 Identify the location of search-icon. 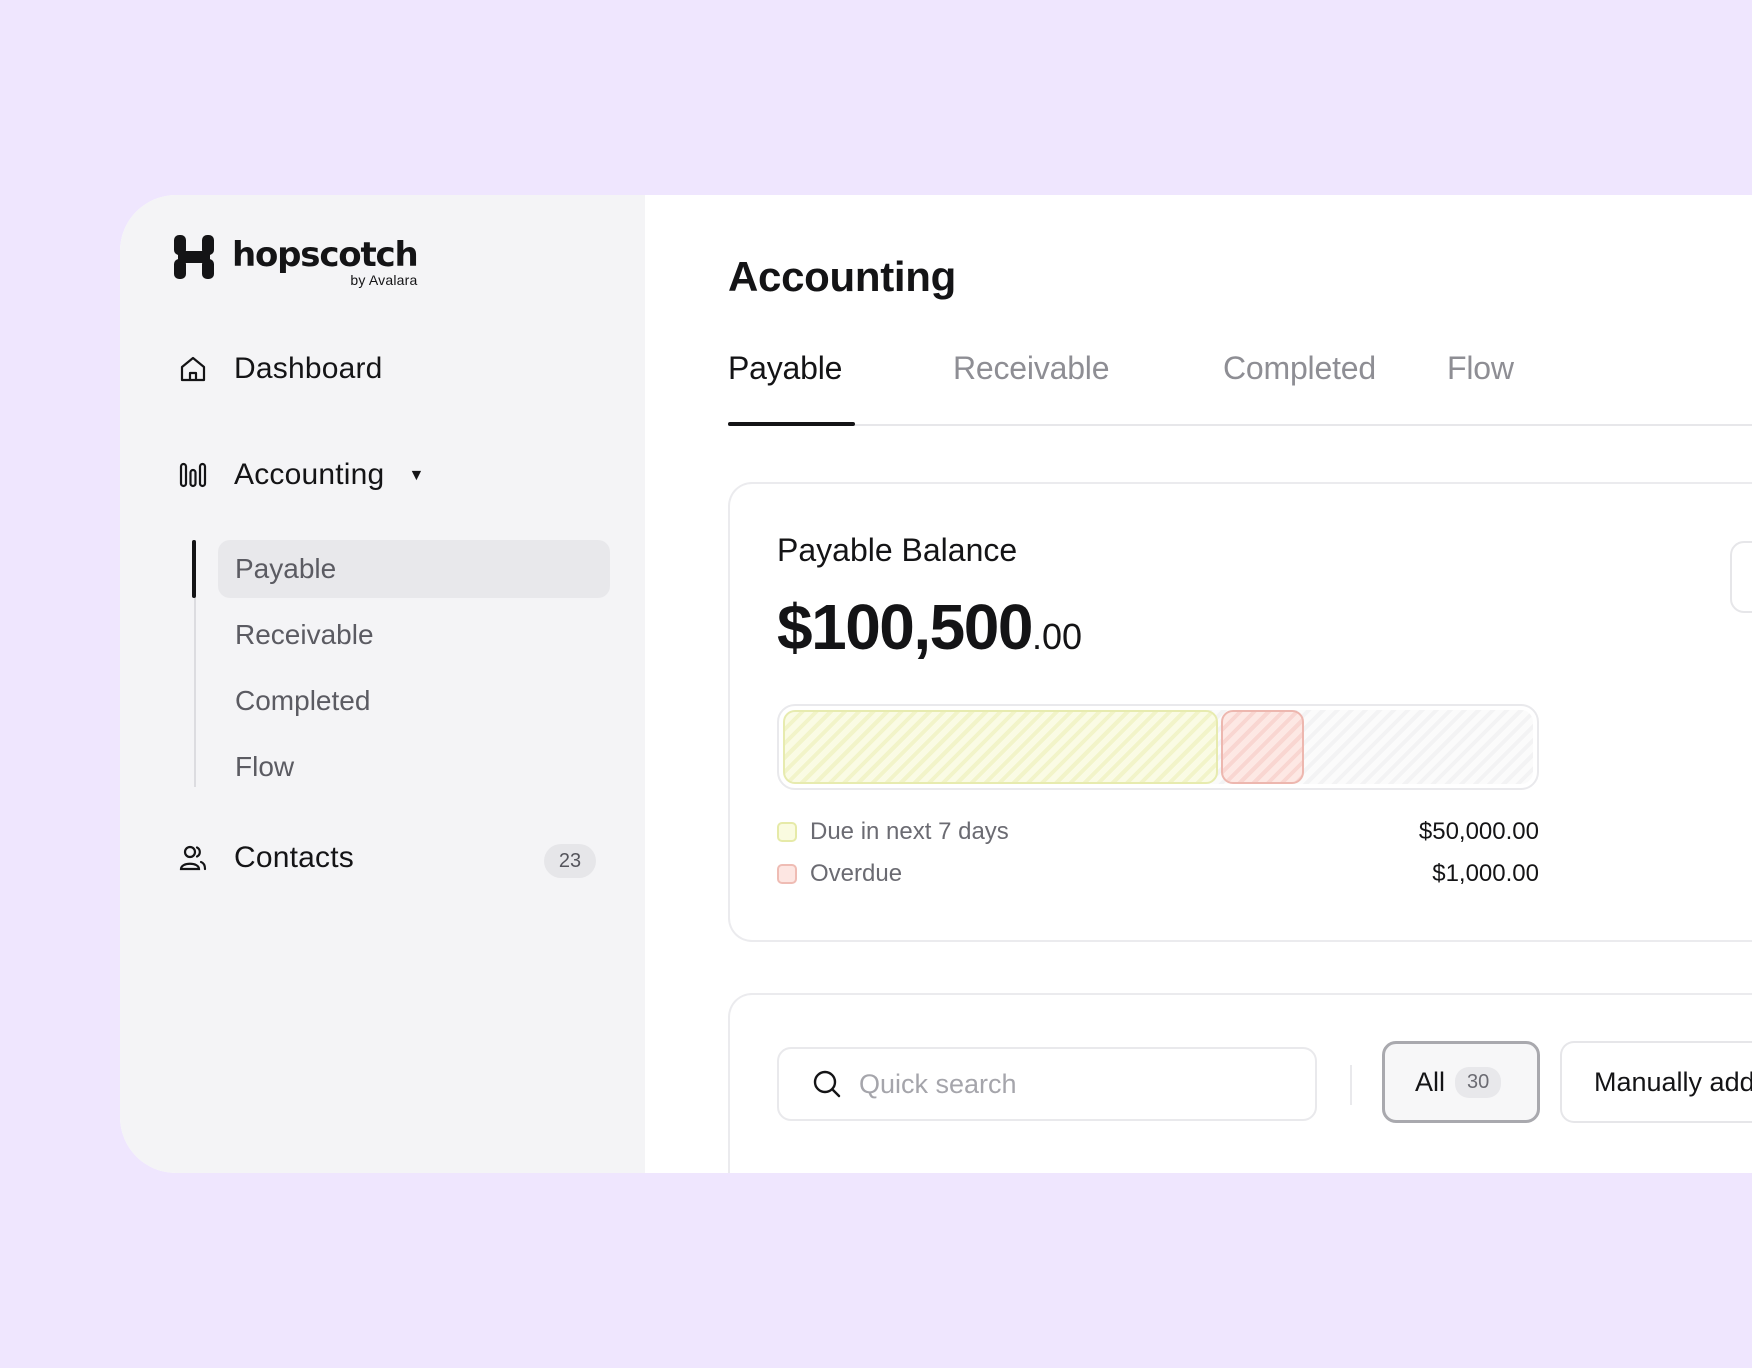
(827, 1084).